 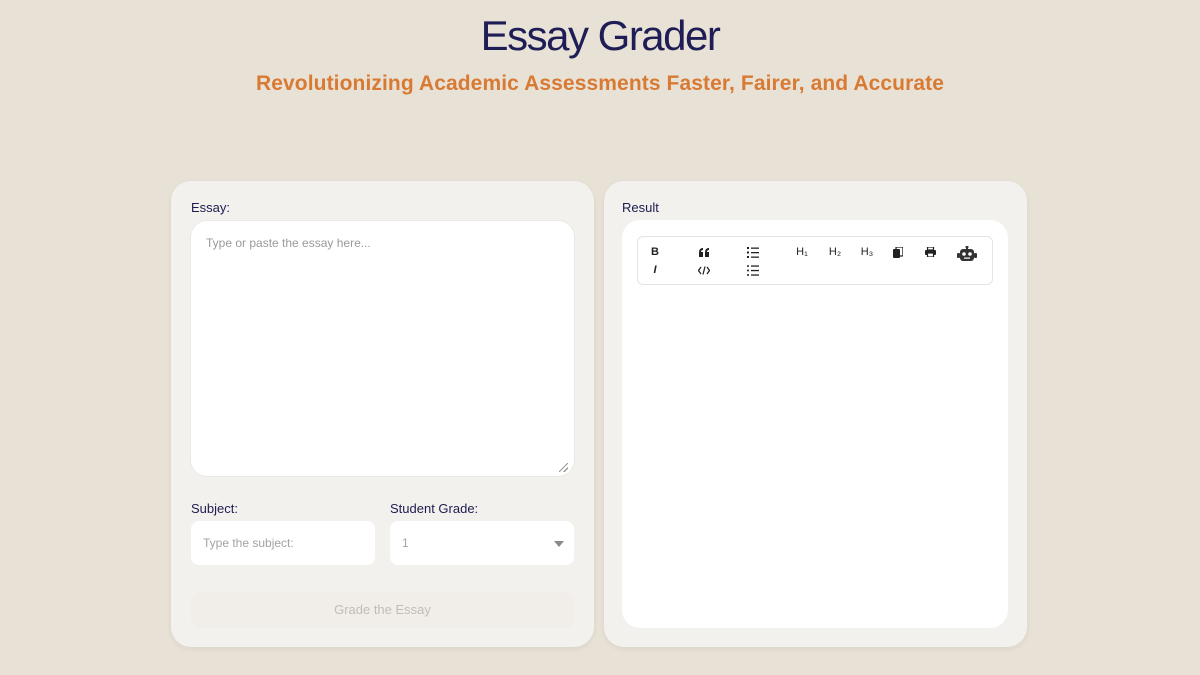 What do you see at coordinates (655, 252) in the screenshot?
I see `bold-button: B` at bounding box center [655, 252].